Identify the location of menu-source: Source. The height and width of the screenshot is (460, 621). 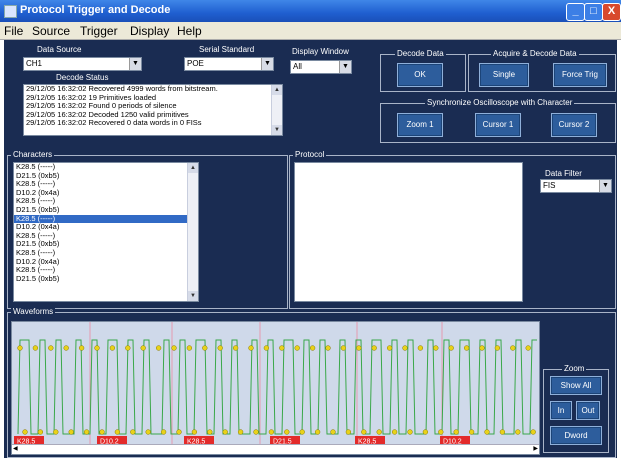
(51, 31).